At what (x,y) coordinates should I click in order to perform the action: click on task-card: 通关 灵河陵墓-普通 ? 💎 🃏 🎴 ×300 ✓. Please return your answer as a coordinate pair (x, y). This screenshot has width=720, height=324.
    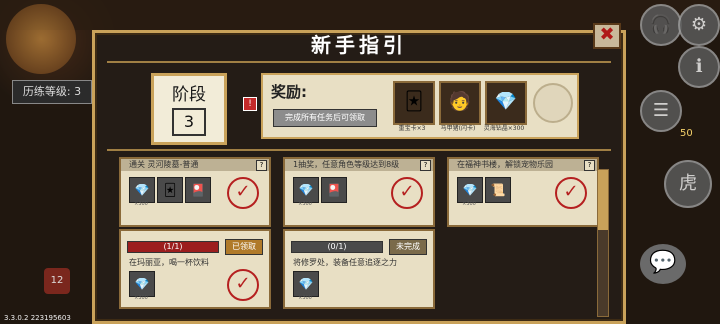
    Looking at the image, I should click on (195, 192).